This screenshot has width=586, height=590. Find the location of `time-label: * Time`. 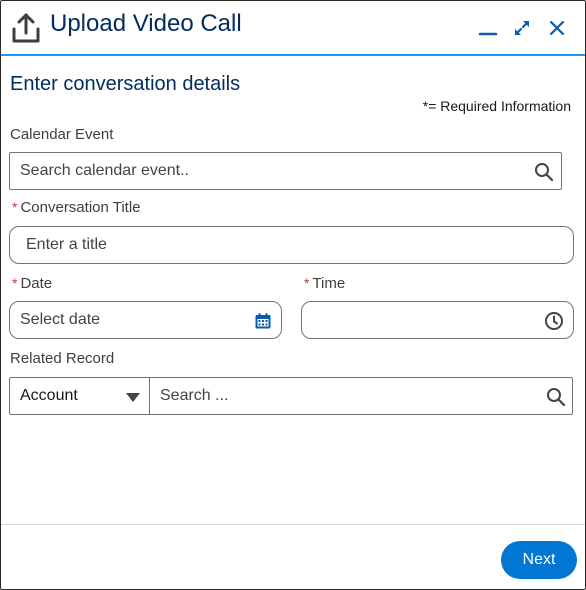

time-label: * Time is located at coordinates (324, 283).